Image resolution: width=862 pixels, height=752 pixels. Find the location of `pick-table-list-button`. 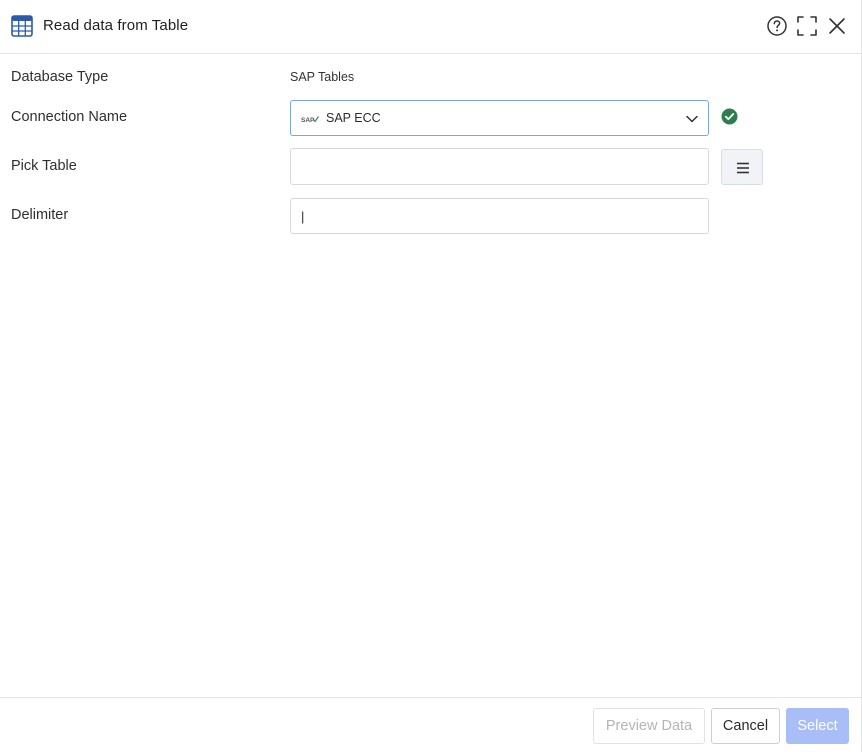

pick-table-list-button is located at coordinates (742, 167).